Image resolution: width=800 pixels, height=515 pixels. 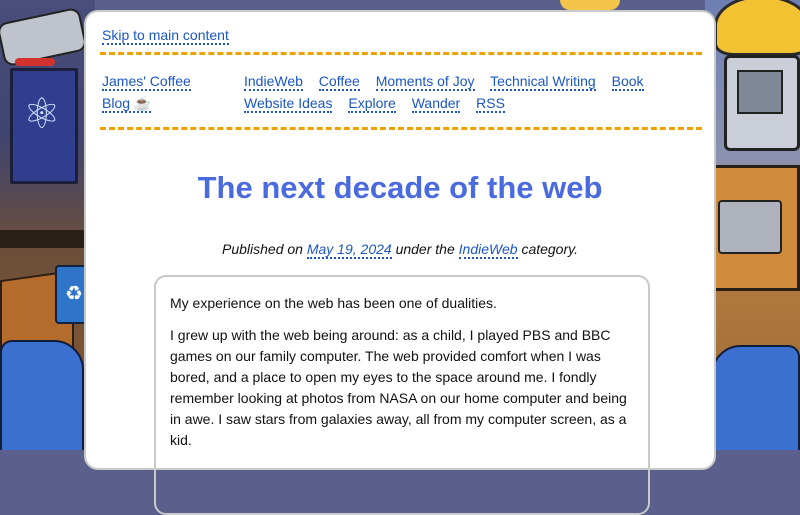 I want to click on nav-item-rss: RSS, so click(x=490, y=104).